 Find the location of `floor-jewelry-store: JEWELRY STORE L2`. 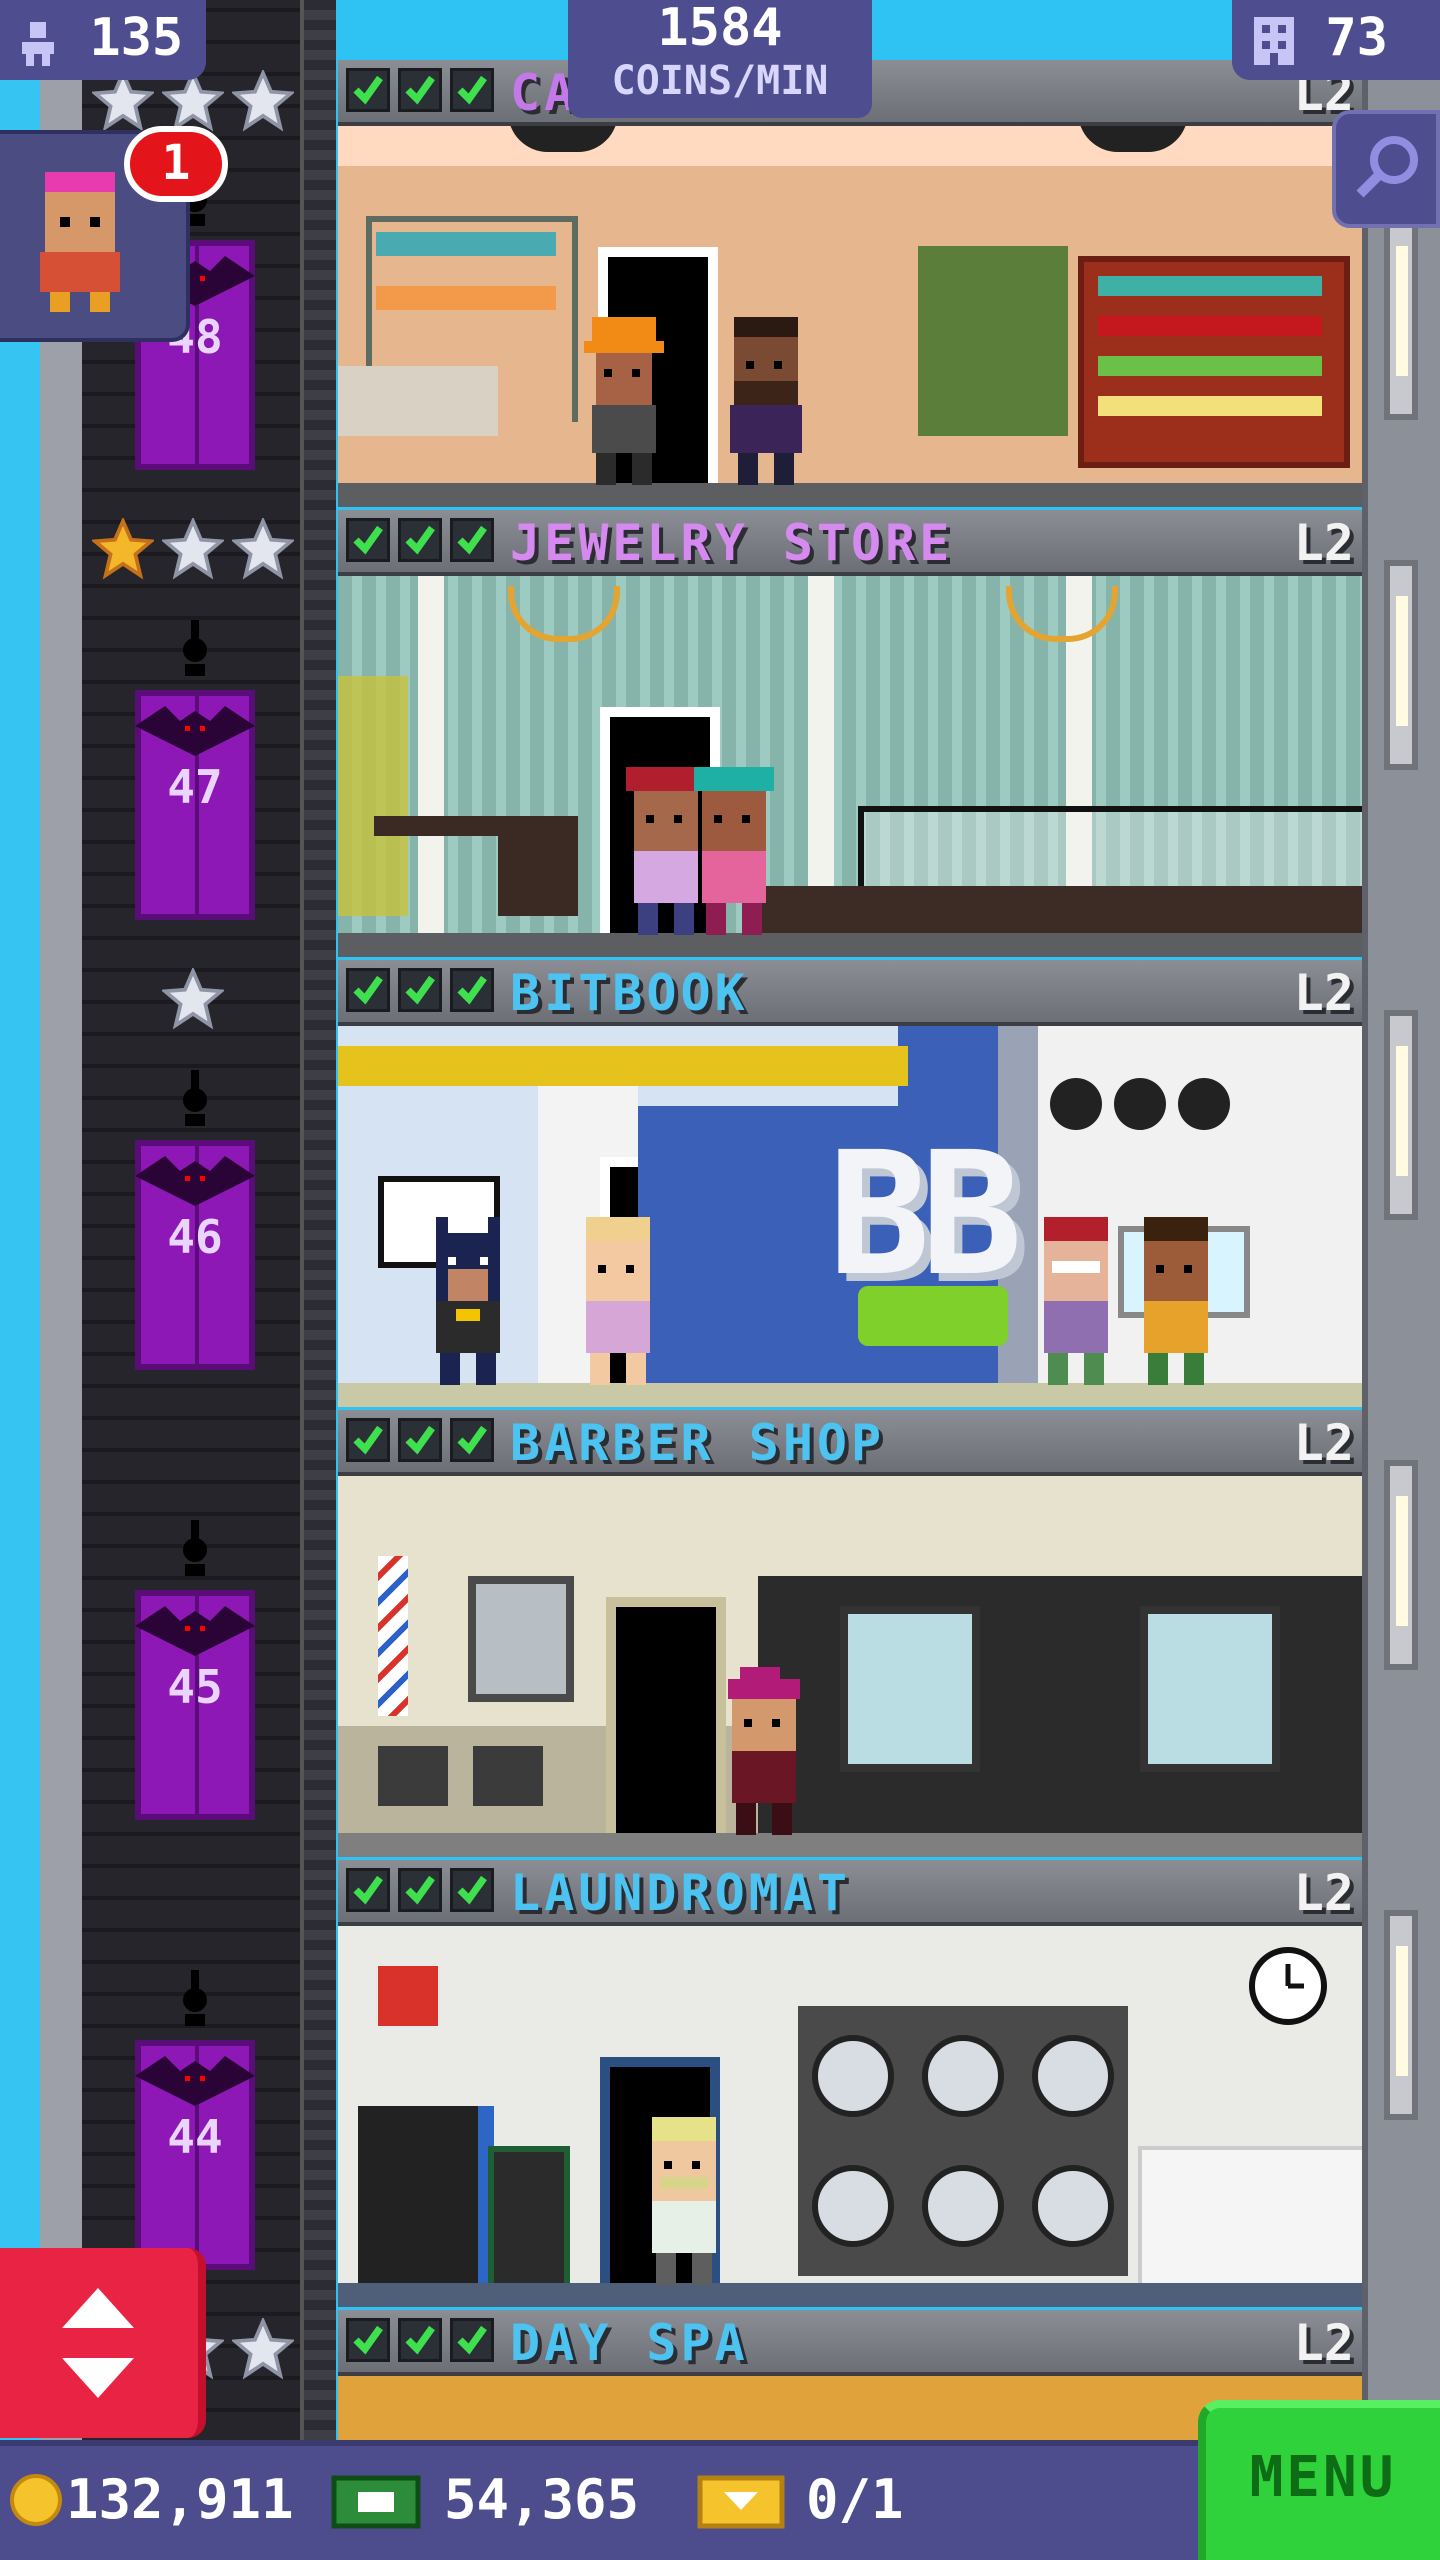

floor-jewelry-store: JEWELRY STORE L2 is located at coordinates (850, 733).